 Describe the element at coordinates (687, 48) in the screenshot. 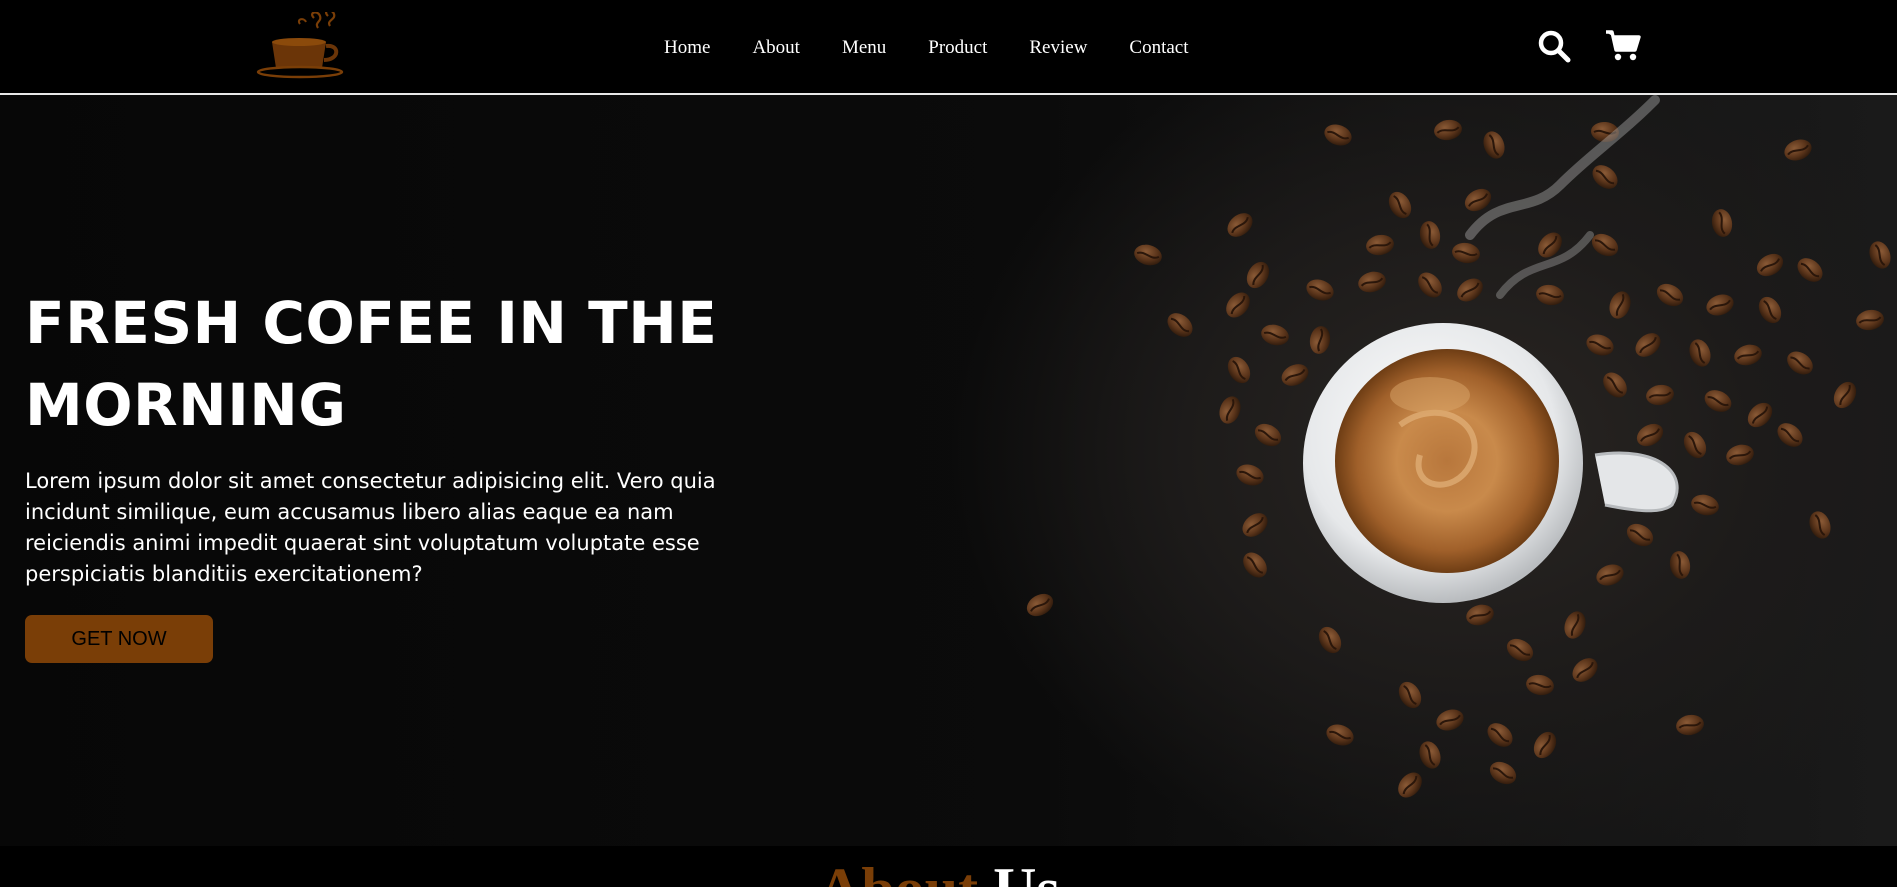

I see `nav-link-home: Home` at that location.